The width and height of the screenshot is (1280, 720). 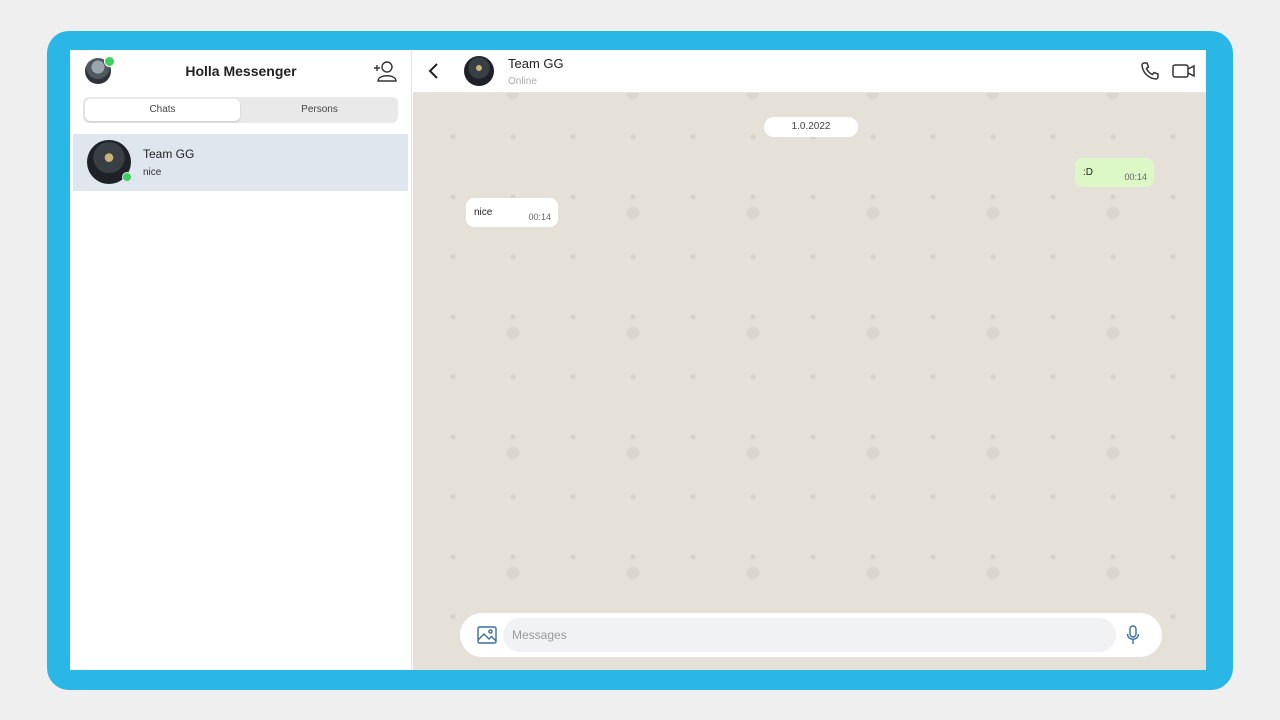 What do you see at coordinates (169, 154) in the screenshot?
I see `chat-name: Team GG` at bounding box center [169, 154].